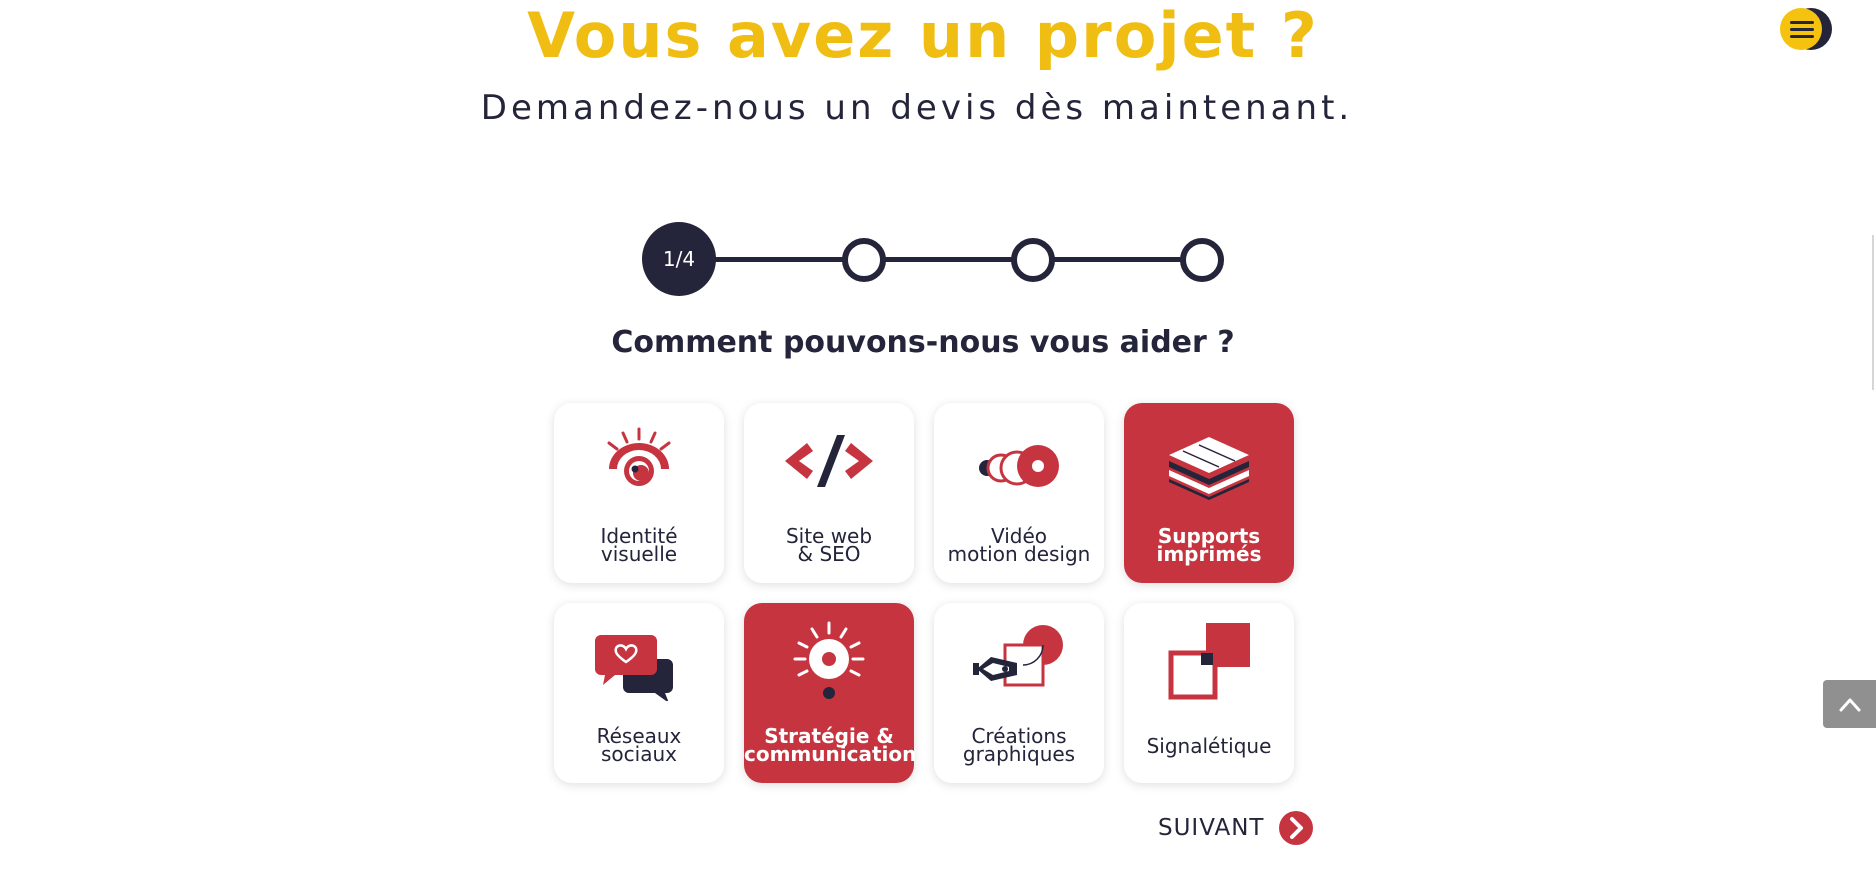 The width and height of the screenshot is (1876, 877). What do you see at coordinates (1019, 693) in the screenshot?
I see `service-card-creations-graphiques: Créations graphiques` at bounding box center [1019, 693].